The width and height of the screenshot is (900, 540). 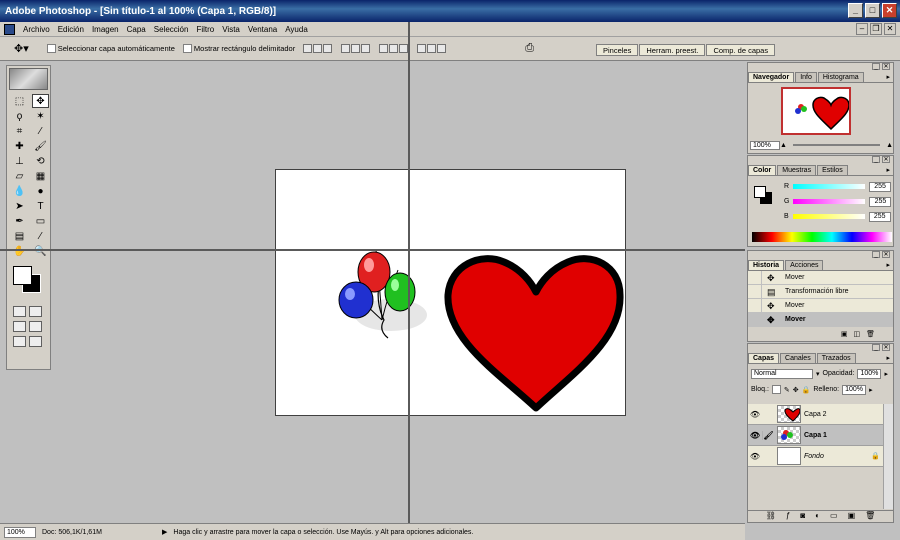 What do you see at coordinates (356, 48) in the screenshot?
I see `align-hcenter-icon` at bounding box center [356, 48].